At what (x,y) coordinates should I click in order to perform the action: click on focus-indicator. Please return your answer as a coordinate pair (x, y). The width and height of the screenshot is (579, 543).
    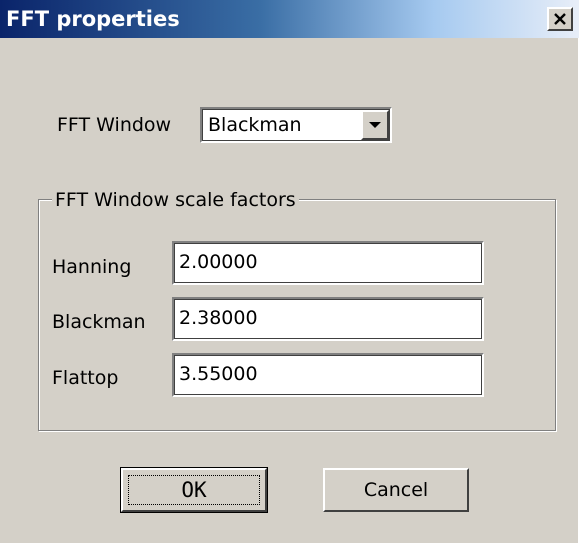
    Looking at the image, I should click on (194, 490).